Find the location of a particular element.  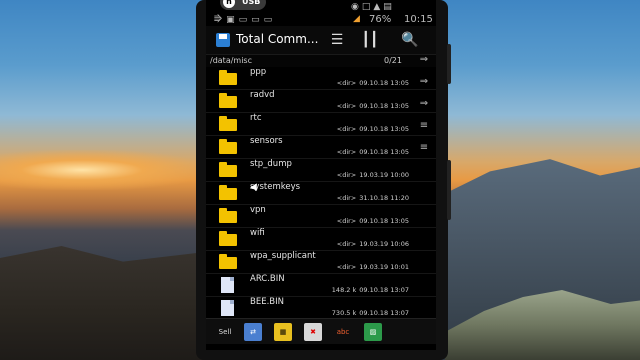

file-meta: 730.5 k 09.10.18 13:07 is located at coordinates (370, 313).